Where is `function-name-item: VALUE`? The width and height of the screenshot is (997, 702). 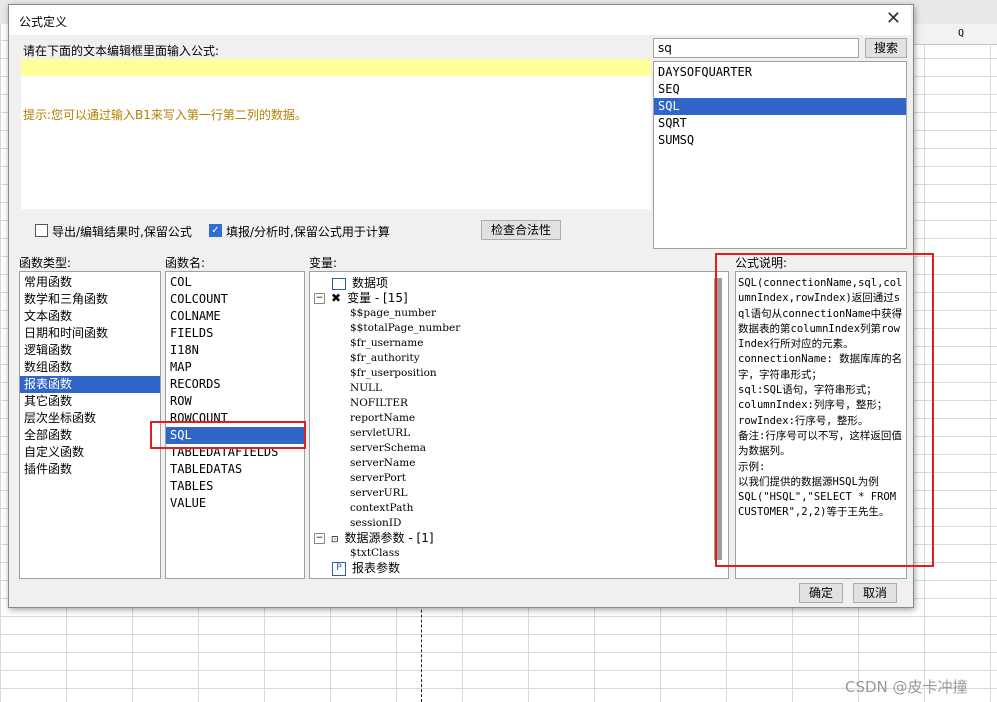 function-name-item: VALUE is located at coordinates (235, 503).